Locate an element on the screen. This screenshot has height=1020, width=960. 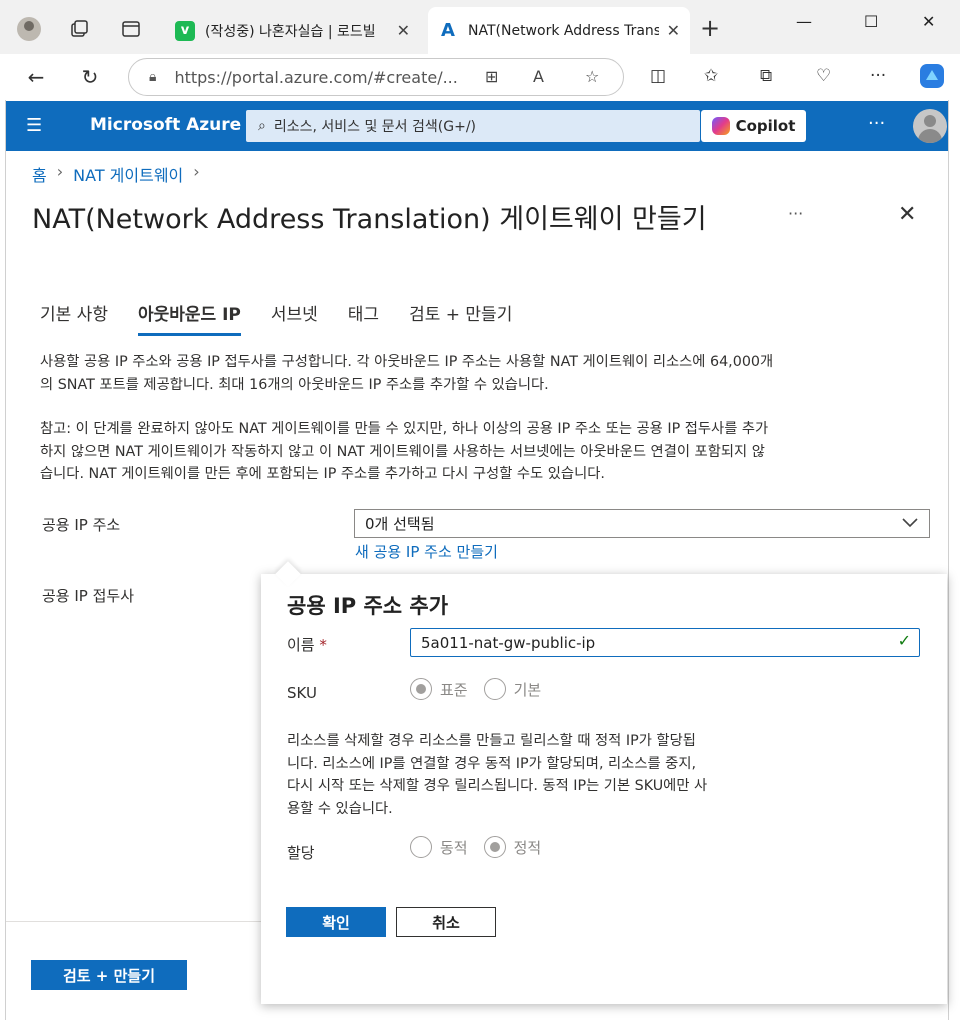
menu-hamburger-icon: ☰ is located at coordinates (34, 125).